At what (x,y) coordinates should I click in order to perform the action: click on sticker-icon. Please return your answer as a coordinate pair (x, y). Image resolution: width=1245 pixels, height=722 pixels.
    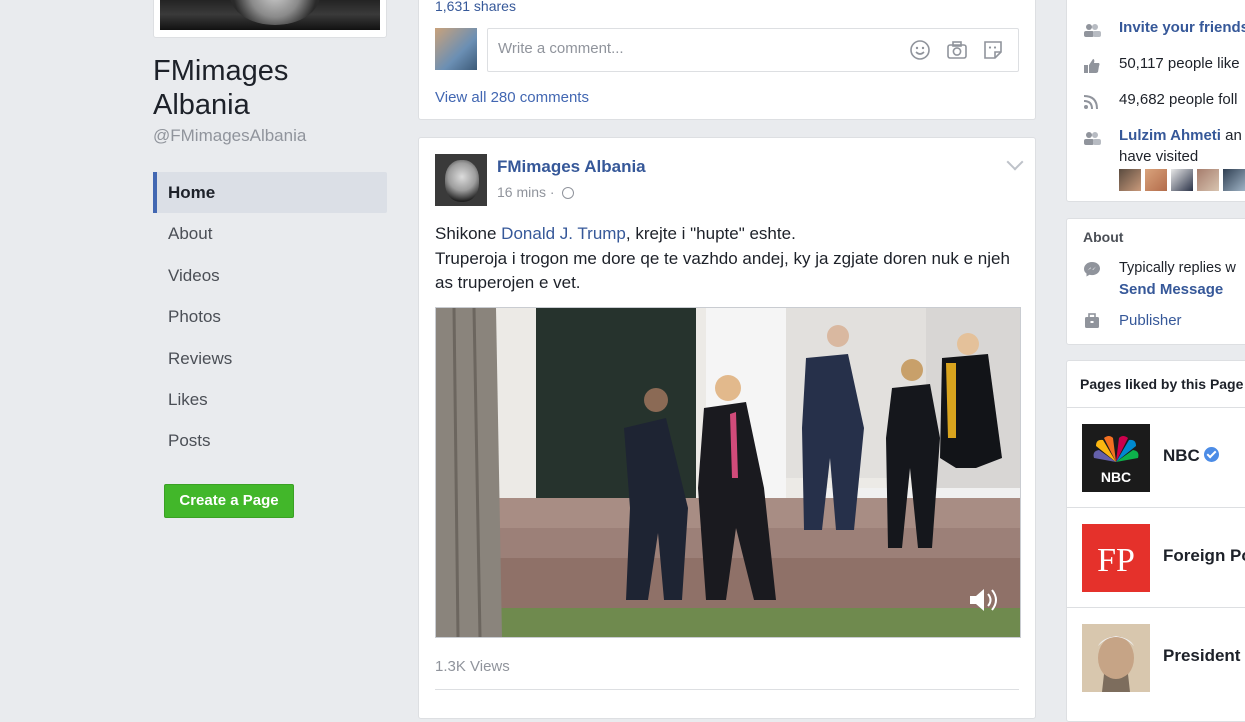
    Looking at the image, I should click on (993, 50).